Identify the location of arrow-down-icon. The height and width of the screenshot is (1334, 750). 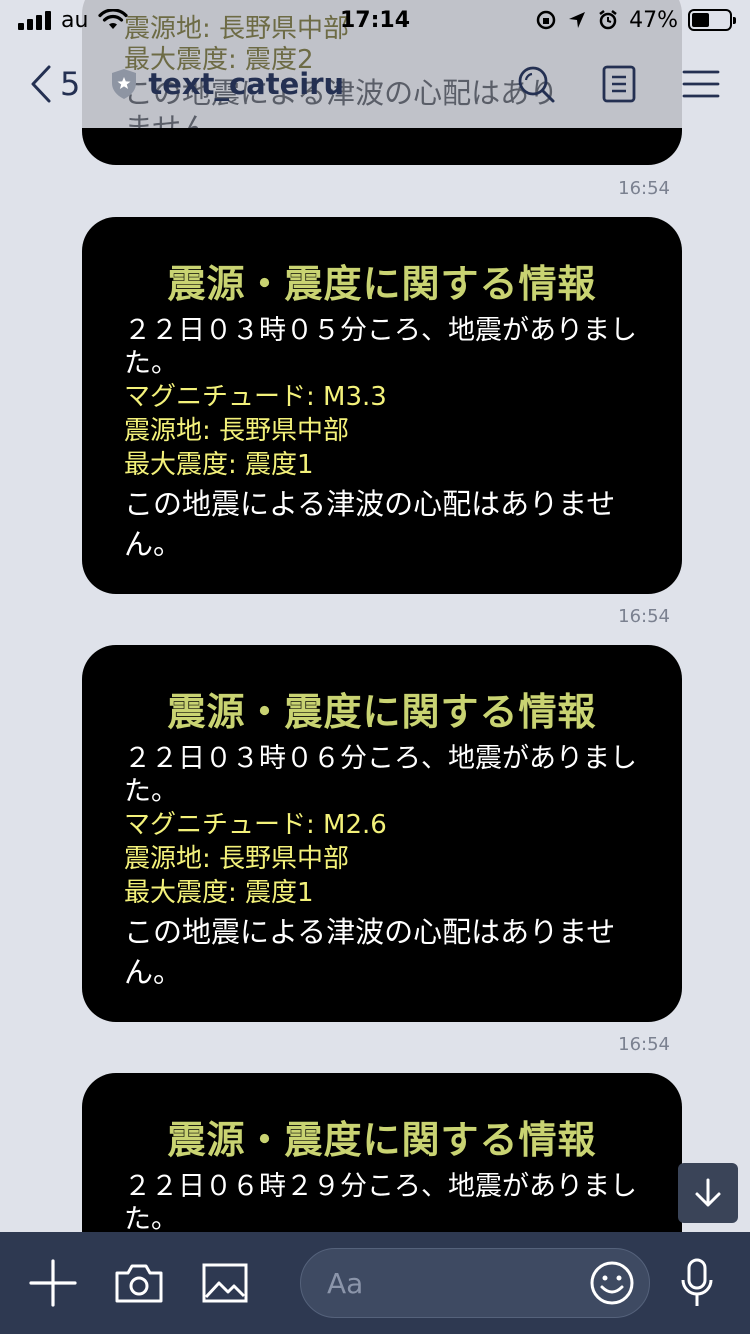
(708, 1192).